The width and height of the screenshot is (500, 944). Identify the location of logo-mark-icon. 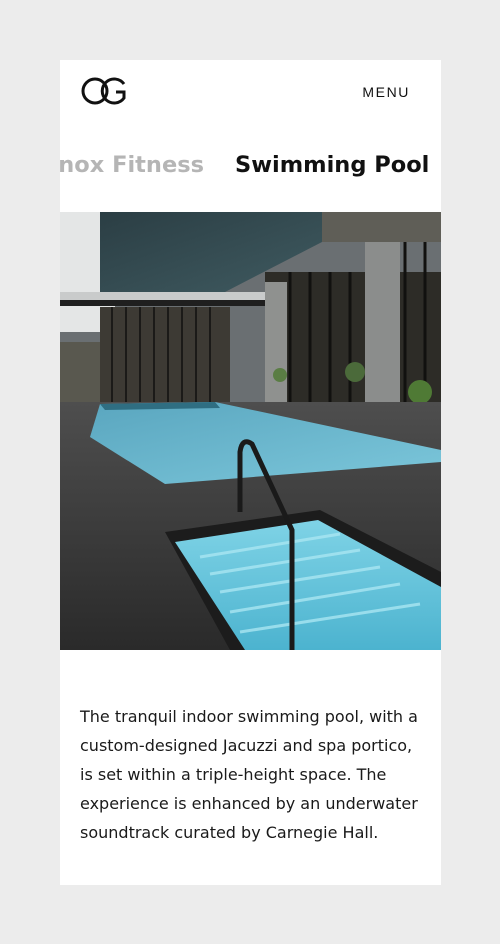
(103, 91).